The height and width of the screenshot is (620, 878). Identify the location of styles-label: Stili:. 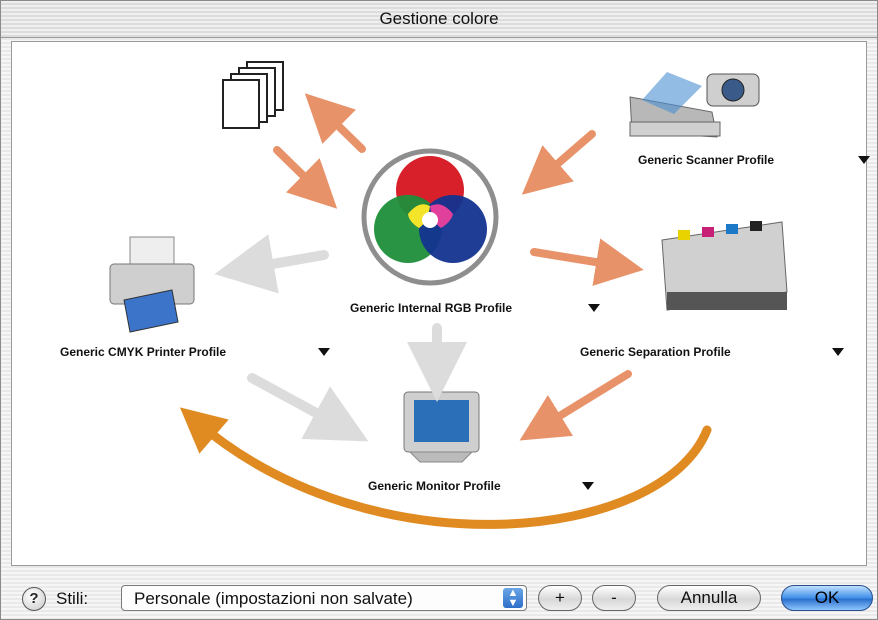
(72, 598).